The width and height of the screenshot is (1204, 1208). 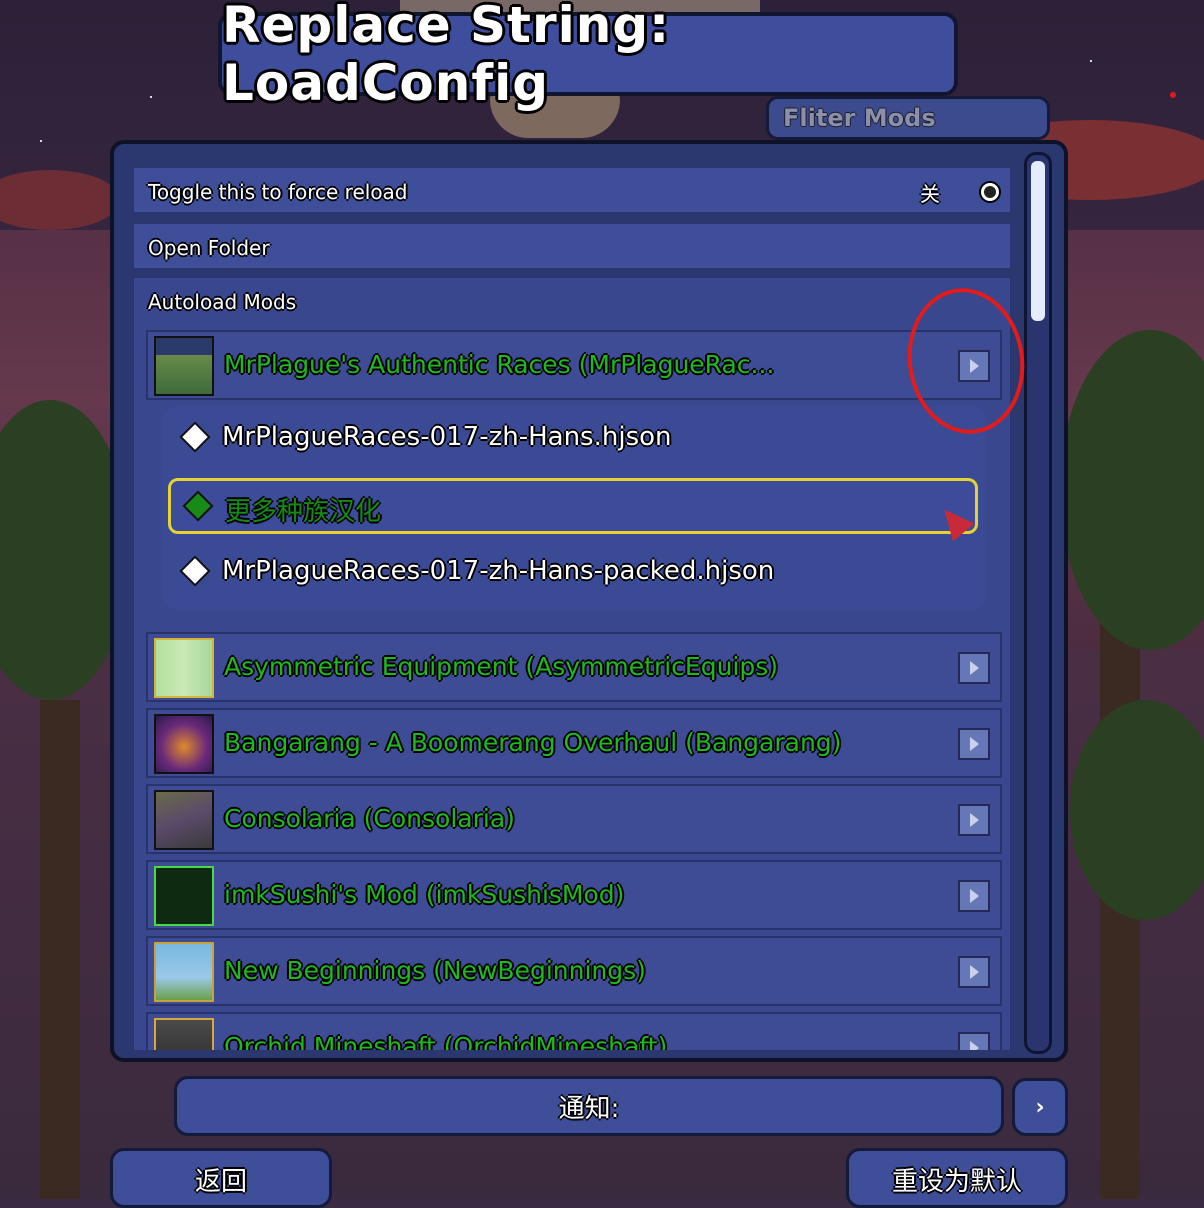 What do you see at coordinates (588, 56) in the screenshot?
I see `page-title-box: Replace String: LoadConfig` at bounding box center [588, 56].